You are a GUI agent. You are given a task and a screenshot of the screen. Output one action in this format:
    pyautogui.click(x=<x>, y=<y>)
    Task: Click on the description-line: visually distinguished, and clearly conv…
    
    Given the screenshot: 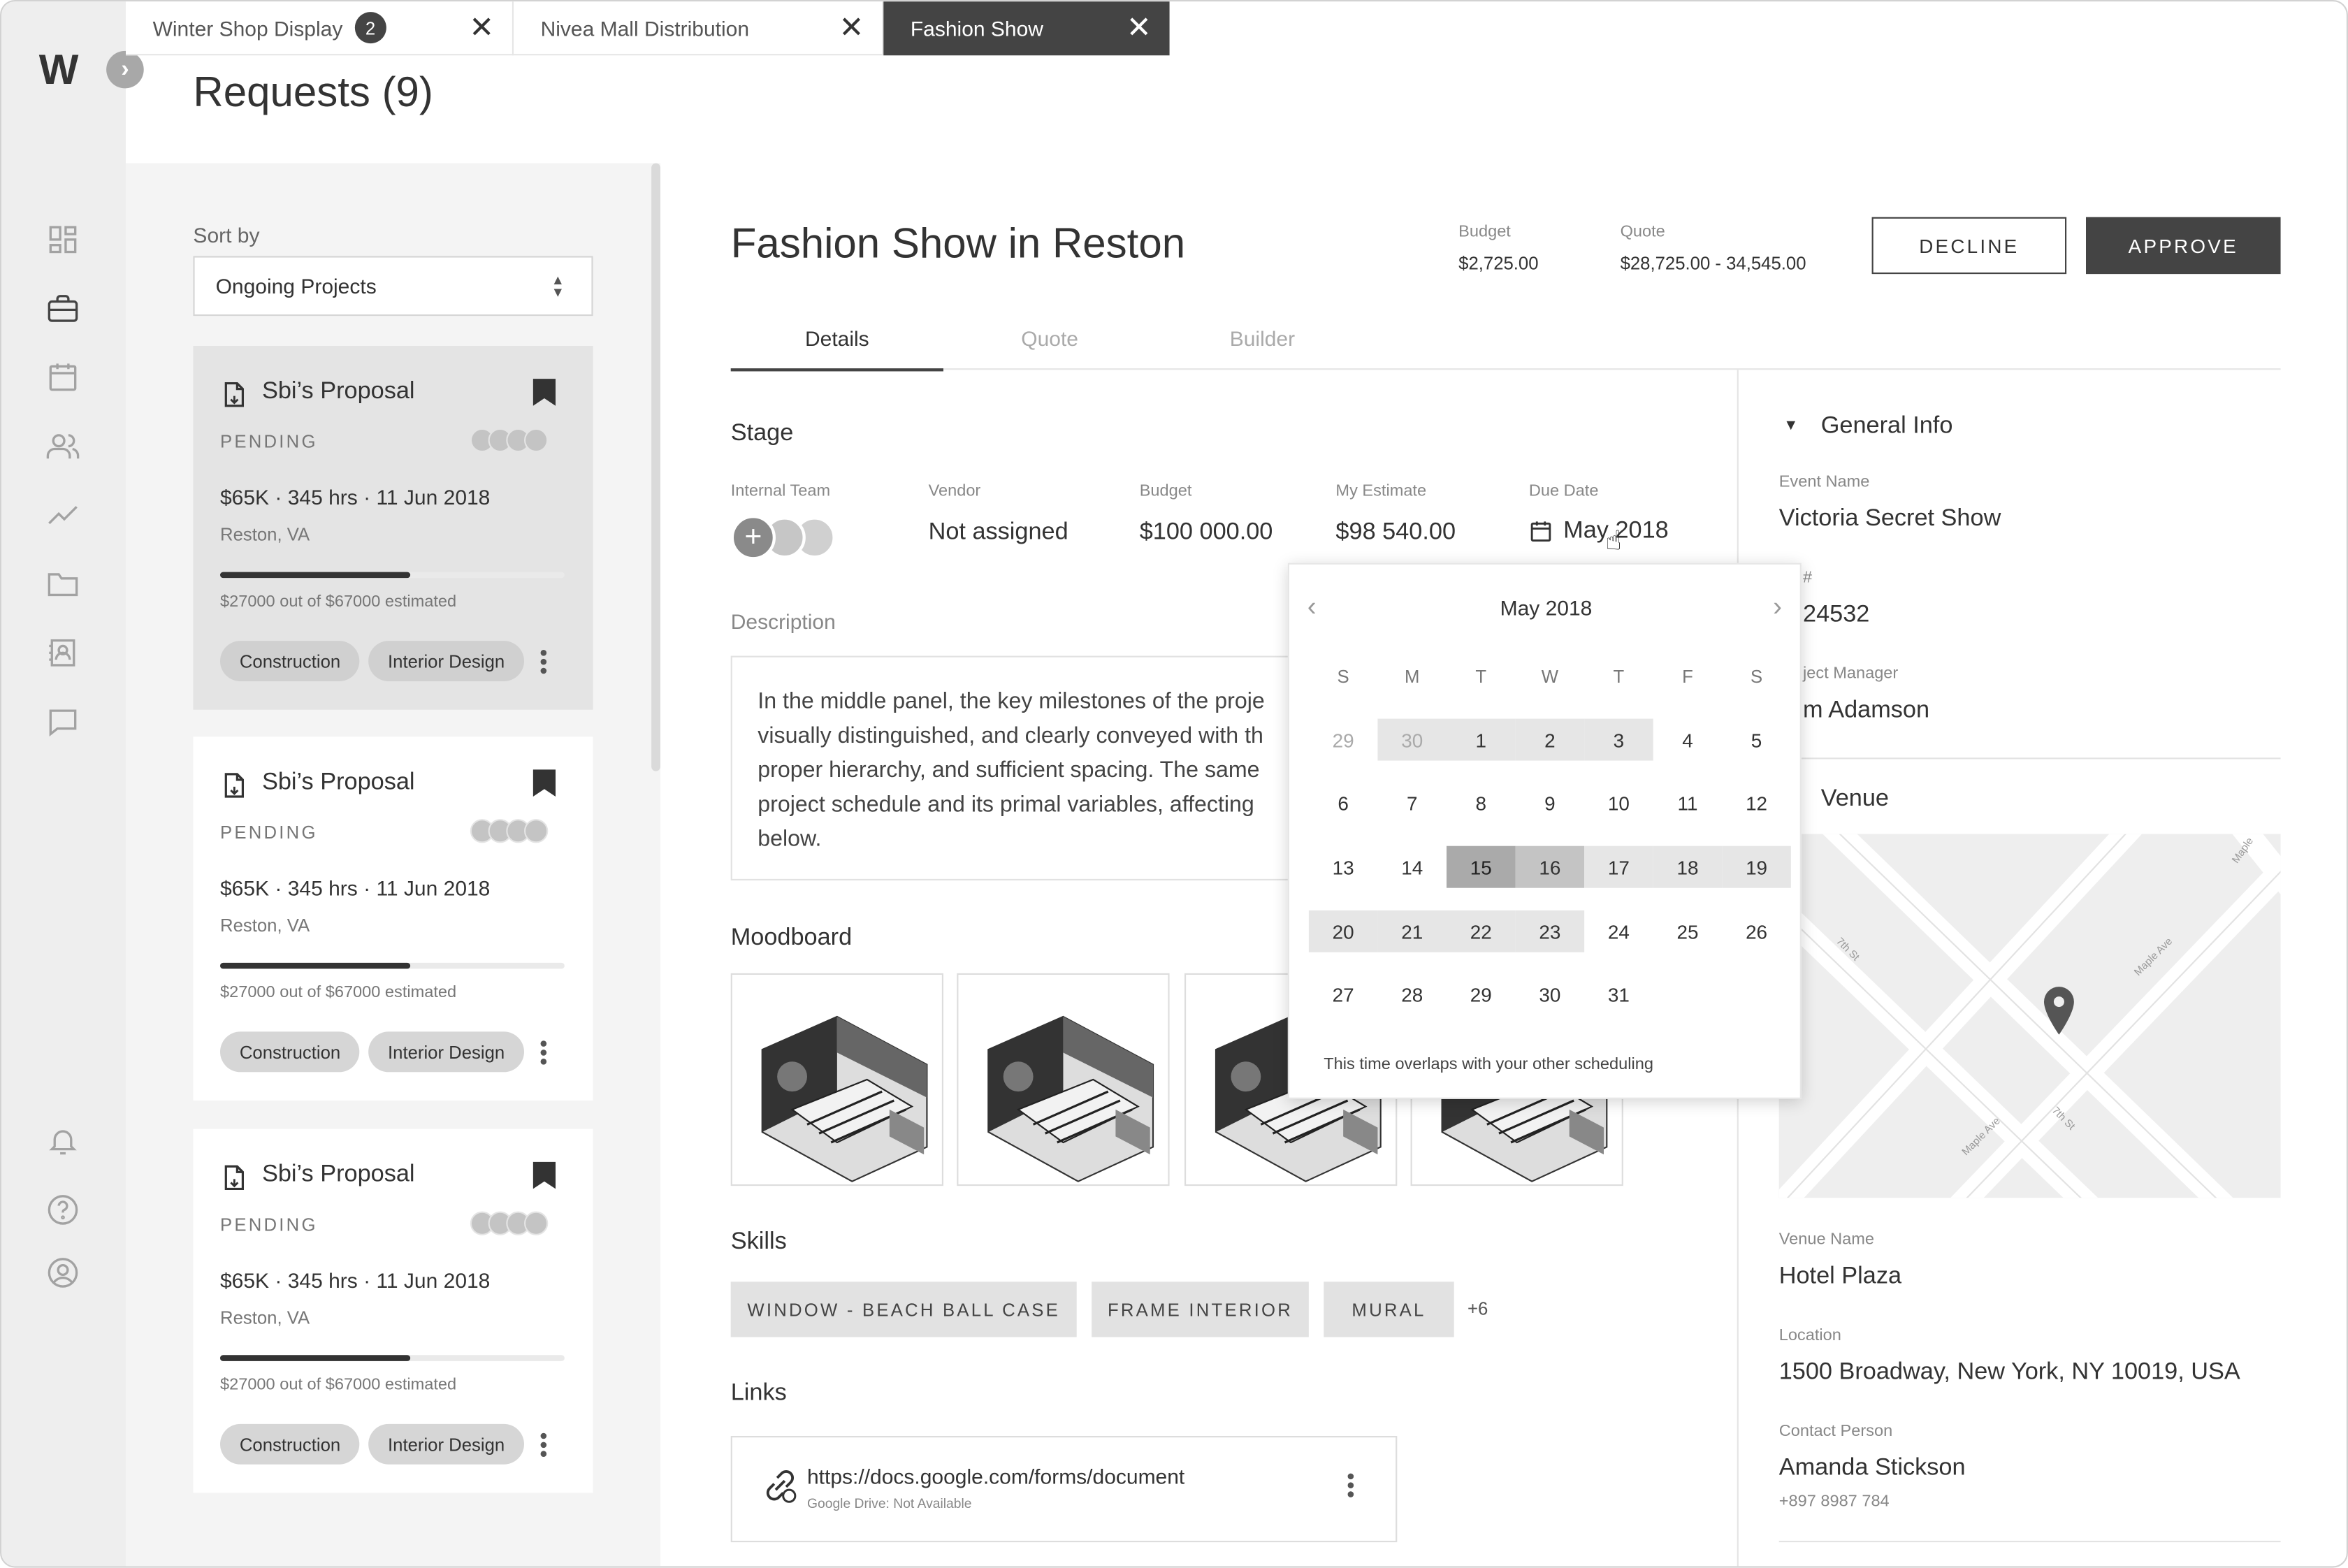 What is the action you would take?
    pyautogui.click(x=1010, y=736)
    